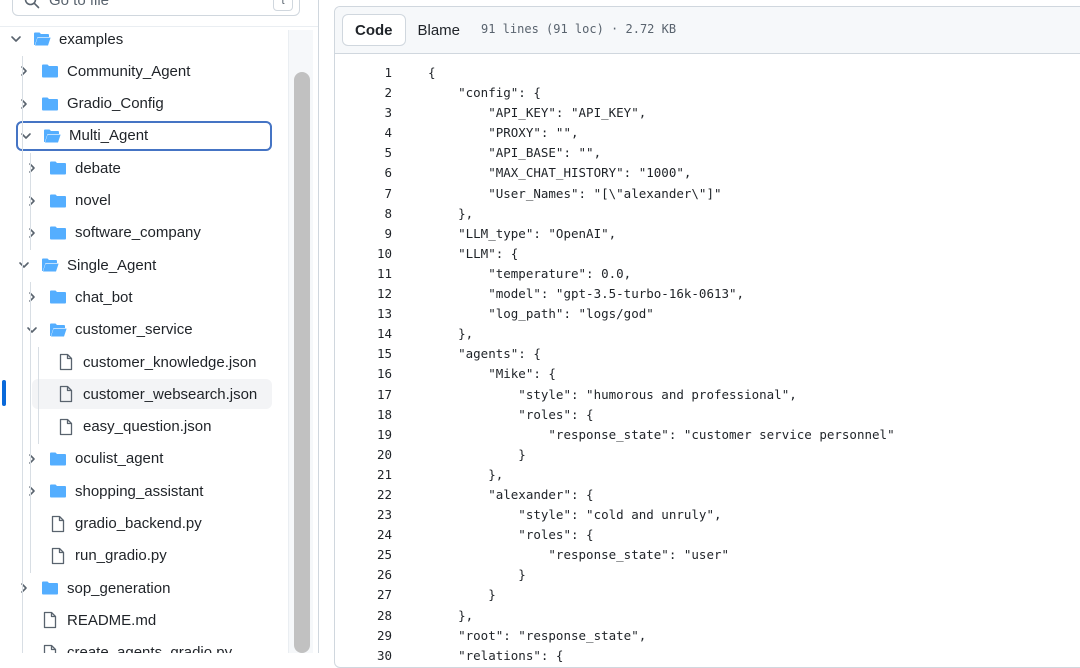  Describe the element at coordinates (579, 555) in the screenshot. I see `code-text: "response_state": "user"` at that location.